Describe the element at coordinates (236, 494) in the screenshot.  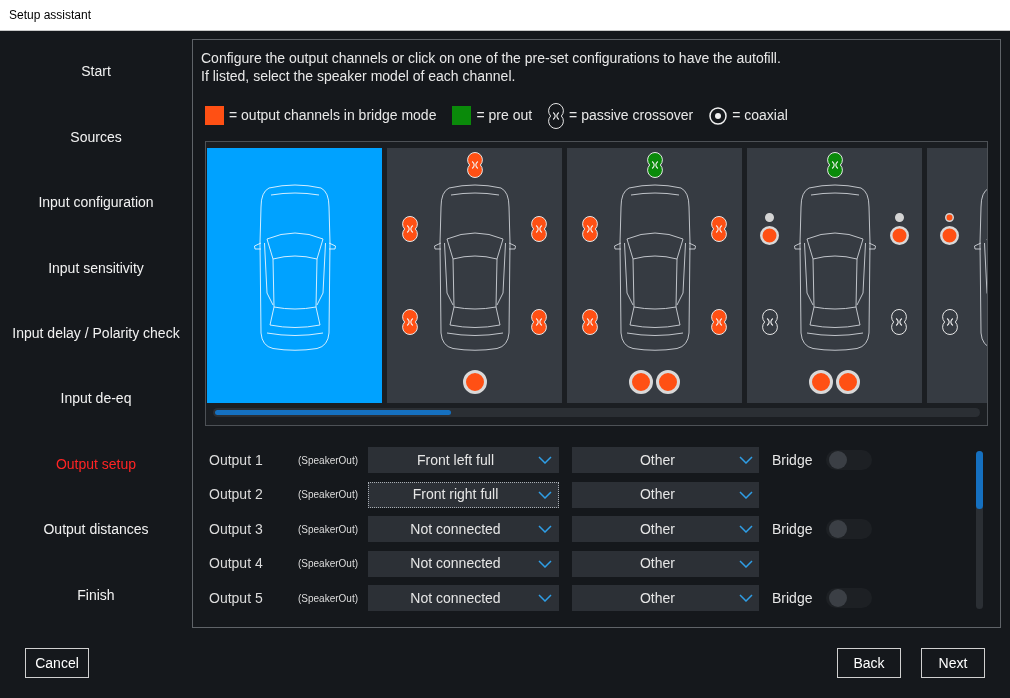
I see `output-label: Output 2` at that location.